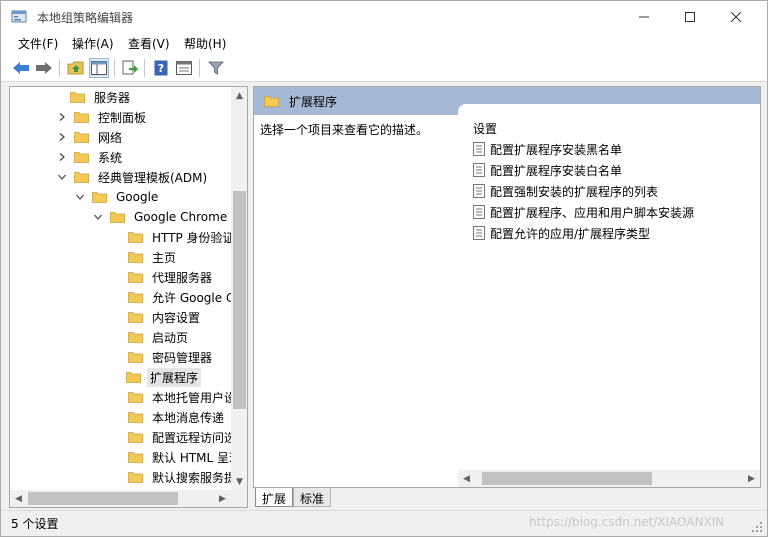  What do you see at coordinates (274, 497) in the screenshot?
I see `tab-extended: 扩展` at bounding box center [274, 497].